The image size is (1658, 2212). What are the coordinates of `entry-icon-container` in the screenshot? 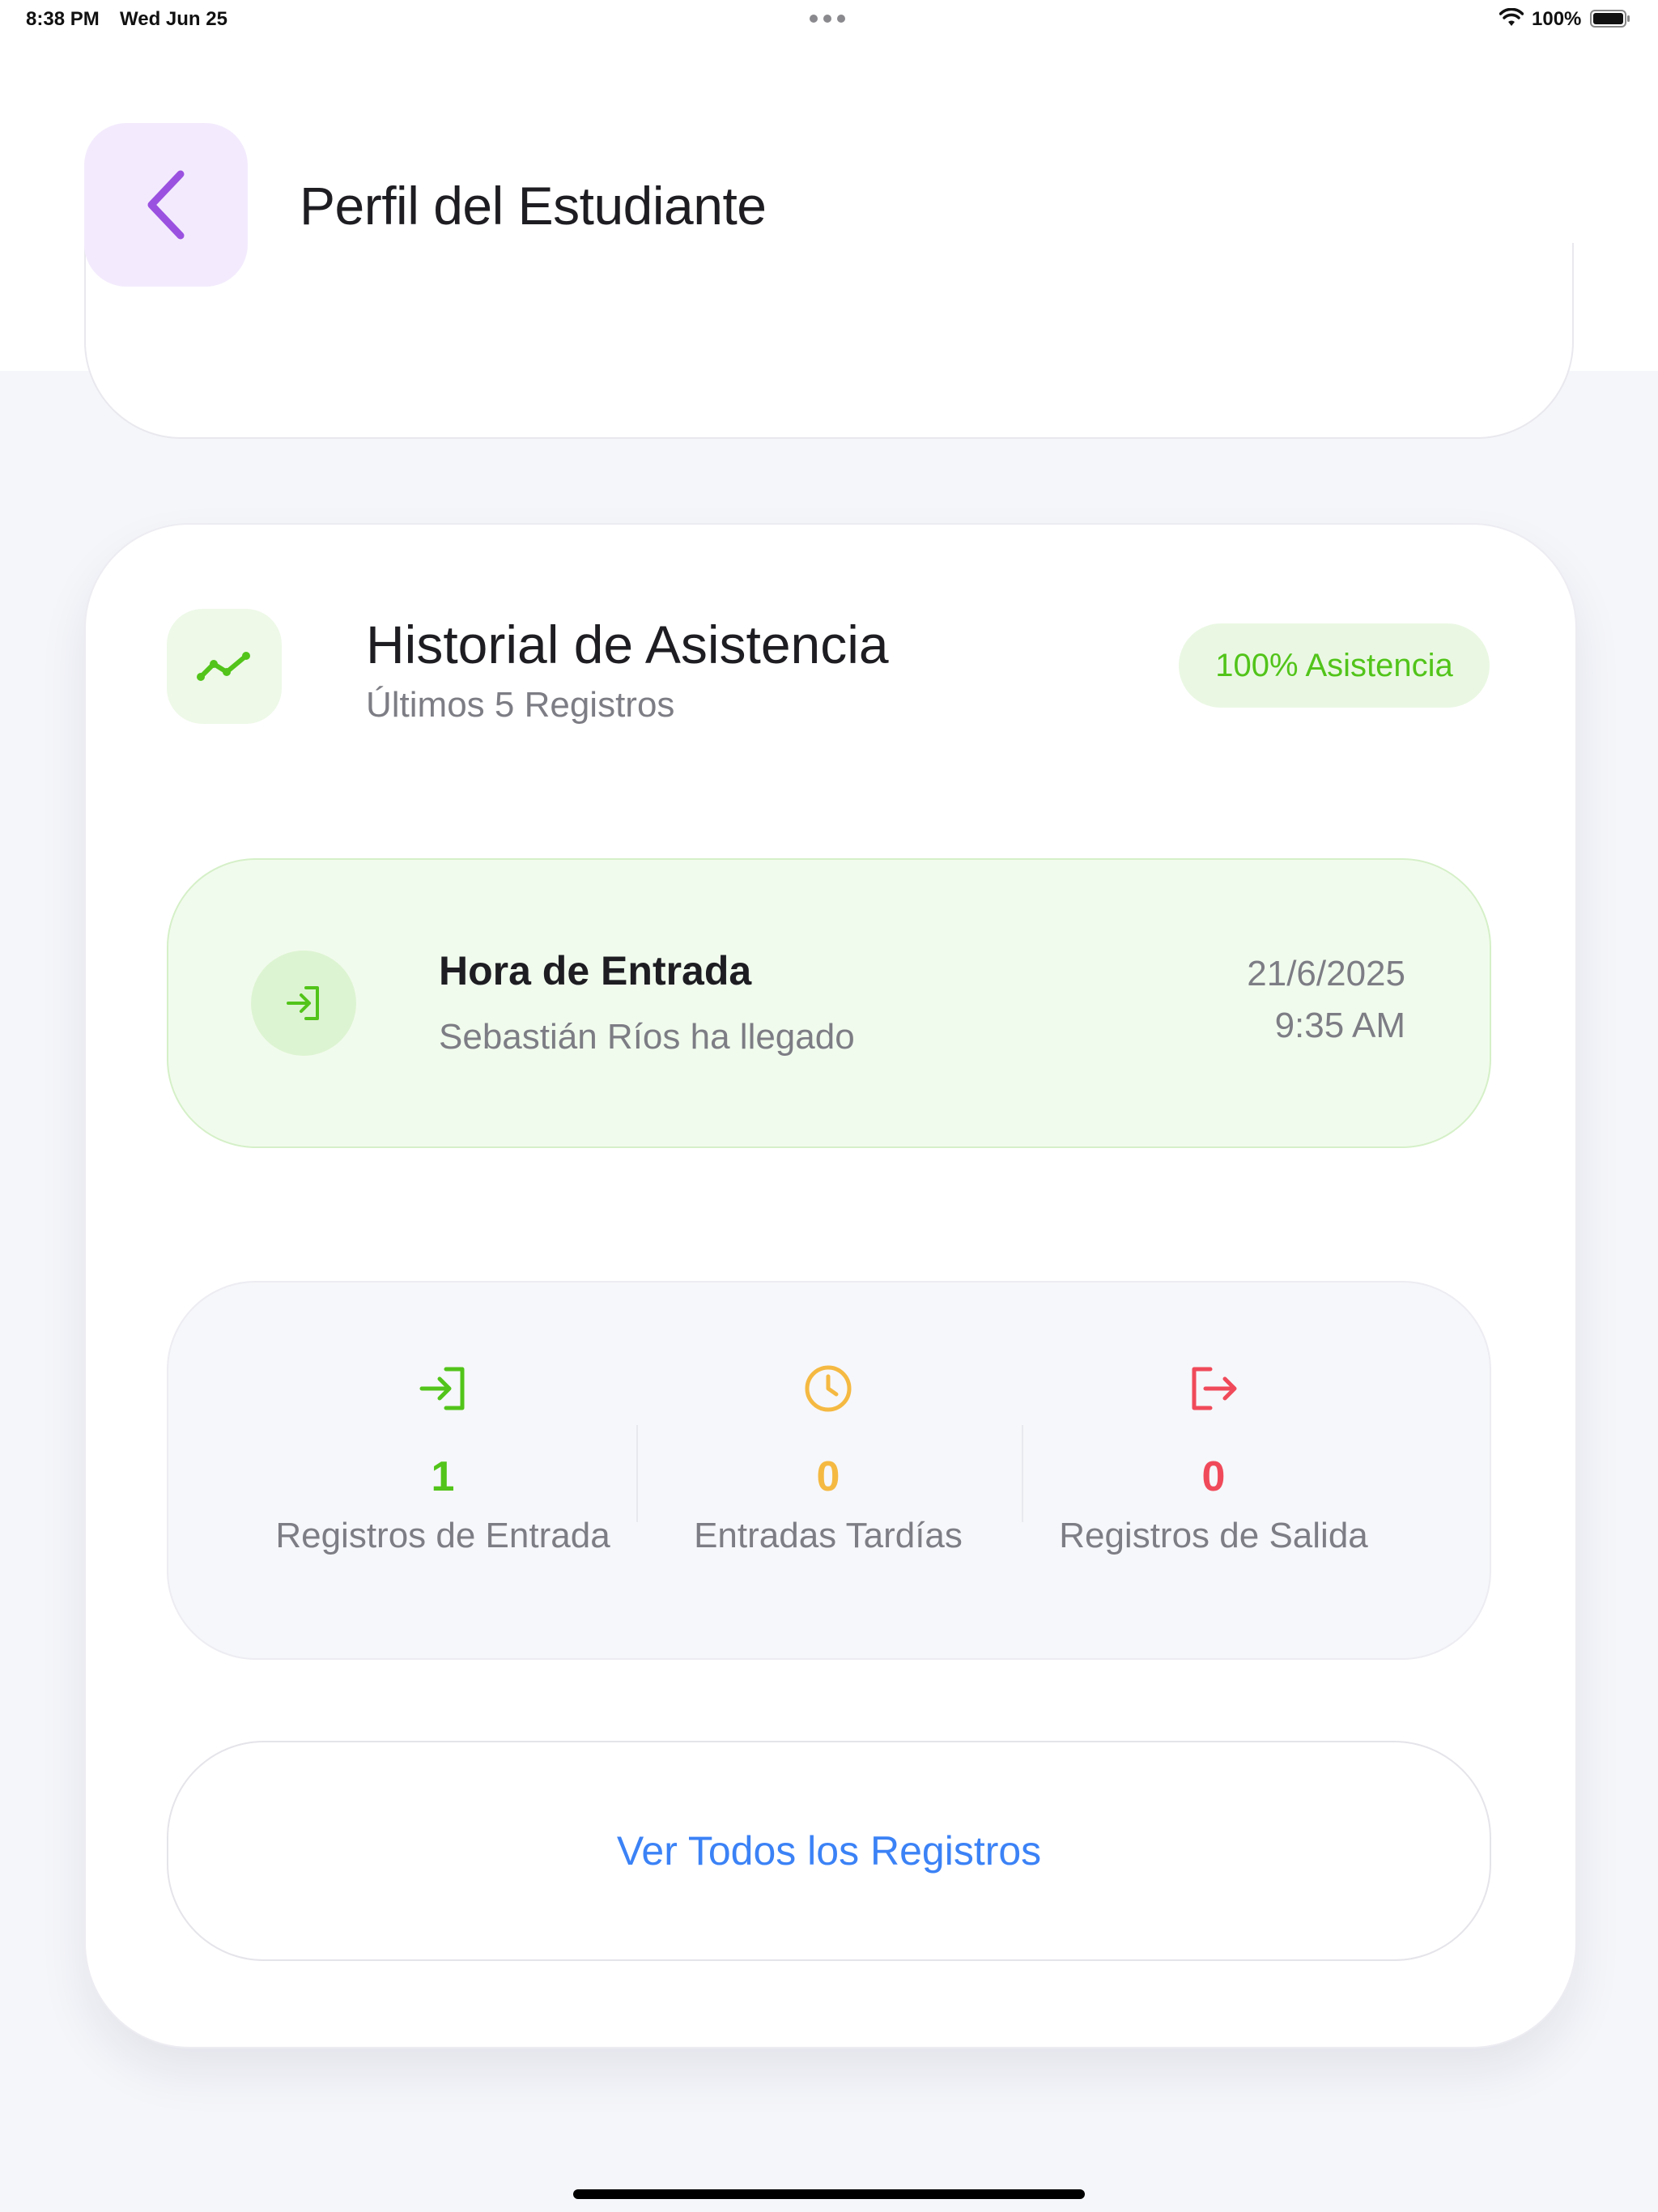 It's located at (303, 1003).